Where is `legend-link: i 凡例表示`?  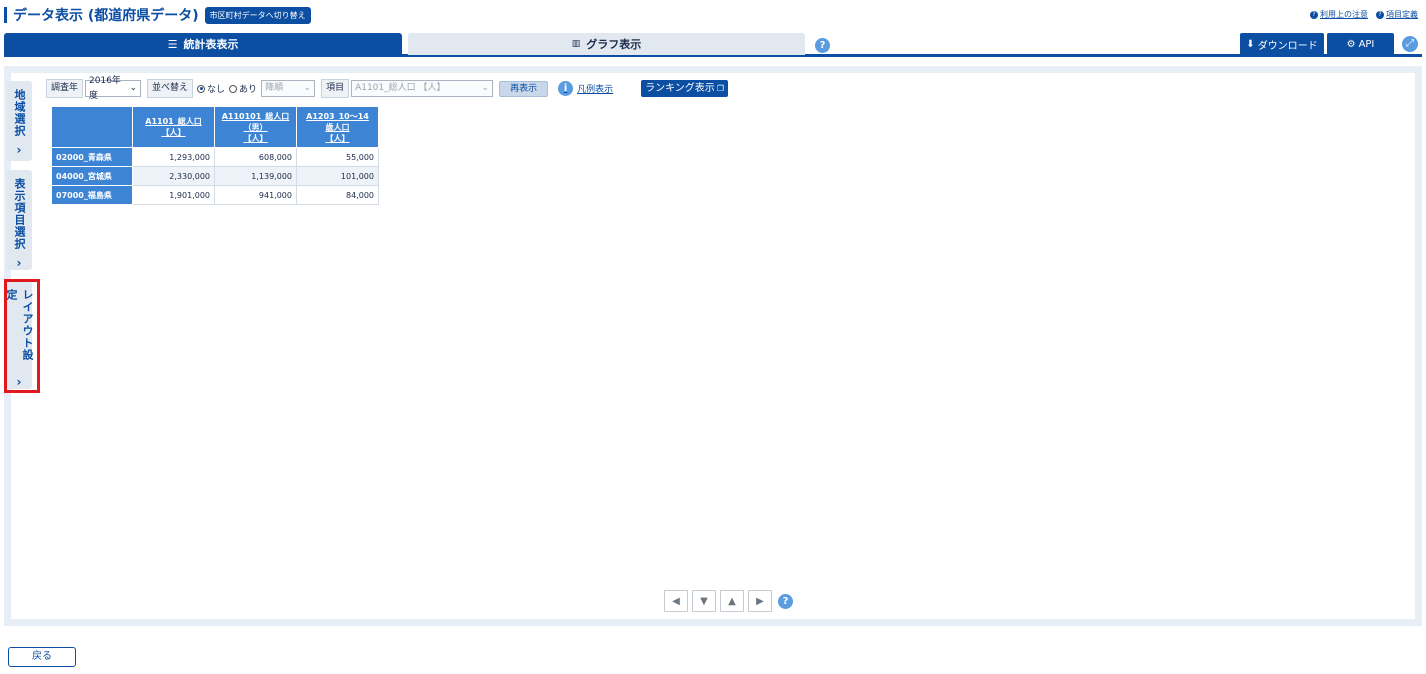 legend-link: i 凡例表示 is located at coordinates (585, 88).